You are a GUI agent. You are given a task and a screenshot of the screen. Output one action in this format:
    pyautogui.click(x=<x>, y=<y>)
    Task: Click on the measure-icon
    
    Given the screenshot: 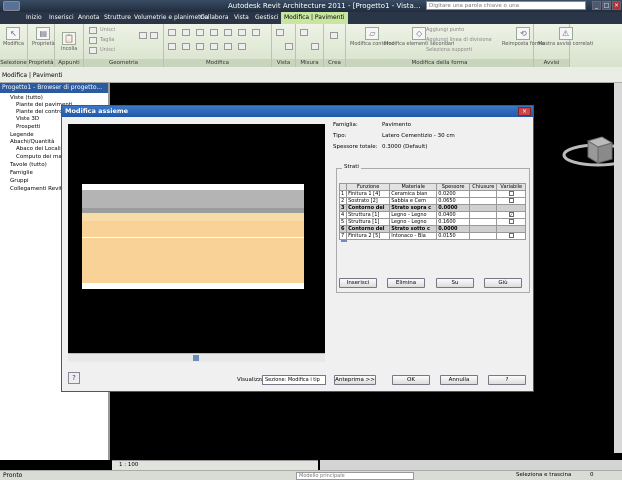 What is the action you would take?
    pyautogui.click(x=304, y=32)
    